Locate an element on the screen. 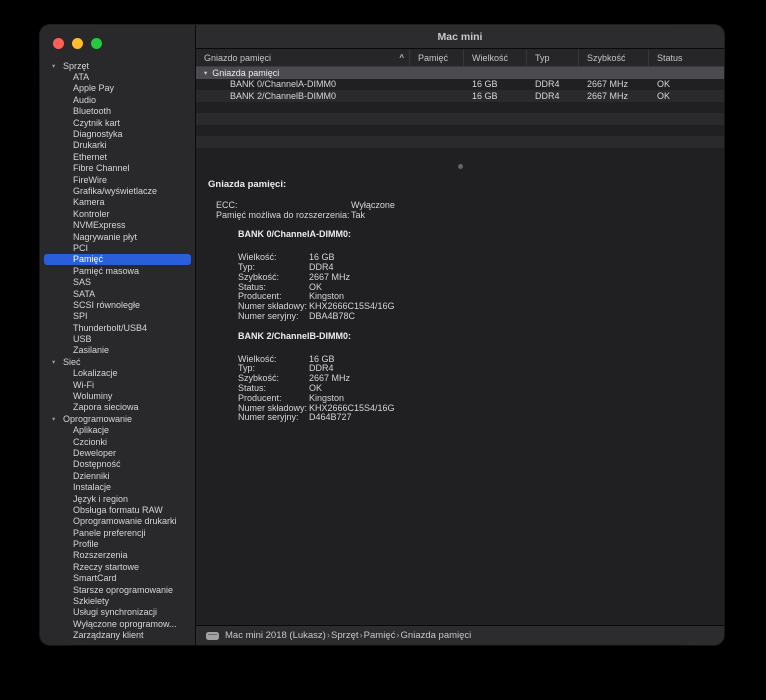  sidebar-item: PCI is located at coordinates (117, 247).